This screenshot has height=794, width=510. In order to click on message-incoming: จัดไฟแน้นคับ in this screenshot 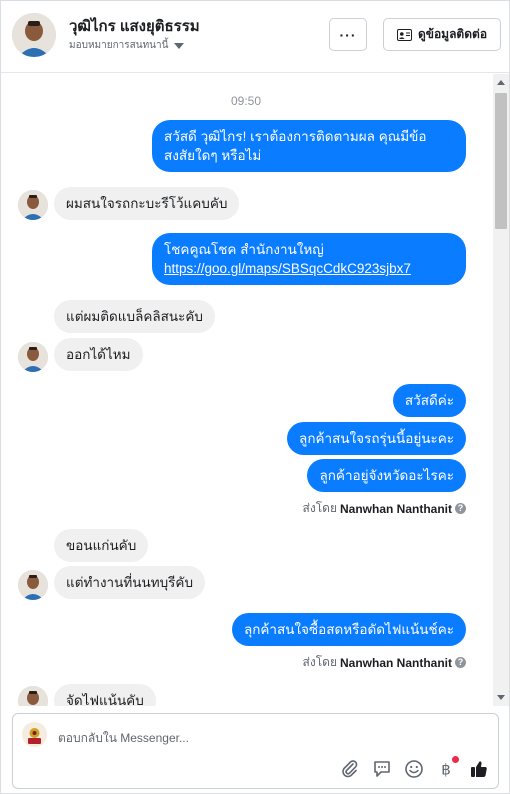, I will do `click(105, 695)`.